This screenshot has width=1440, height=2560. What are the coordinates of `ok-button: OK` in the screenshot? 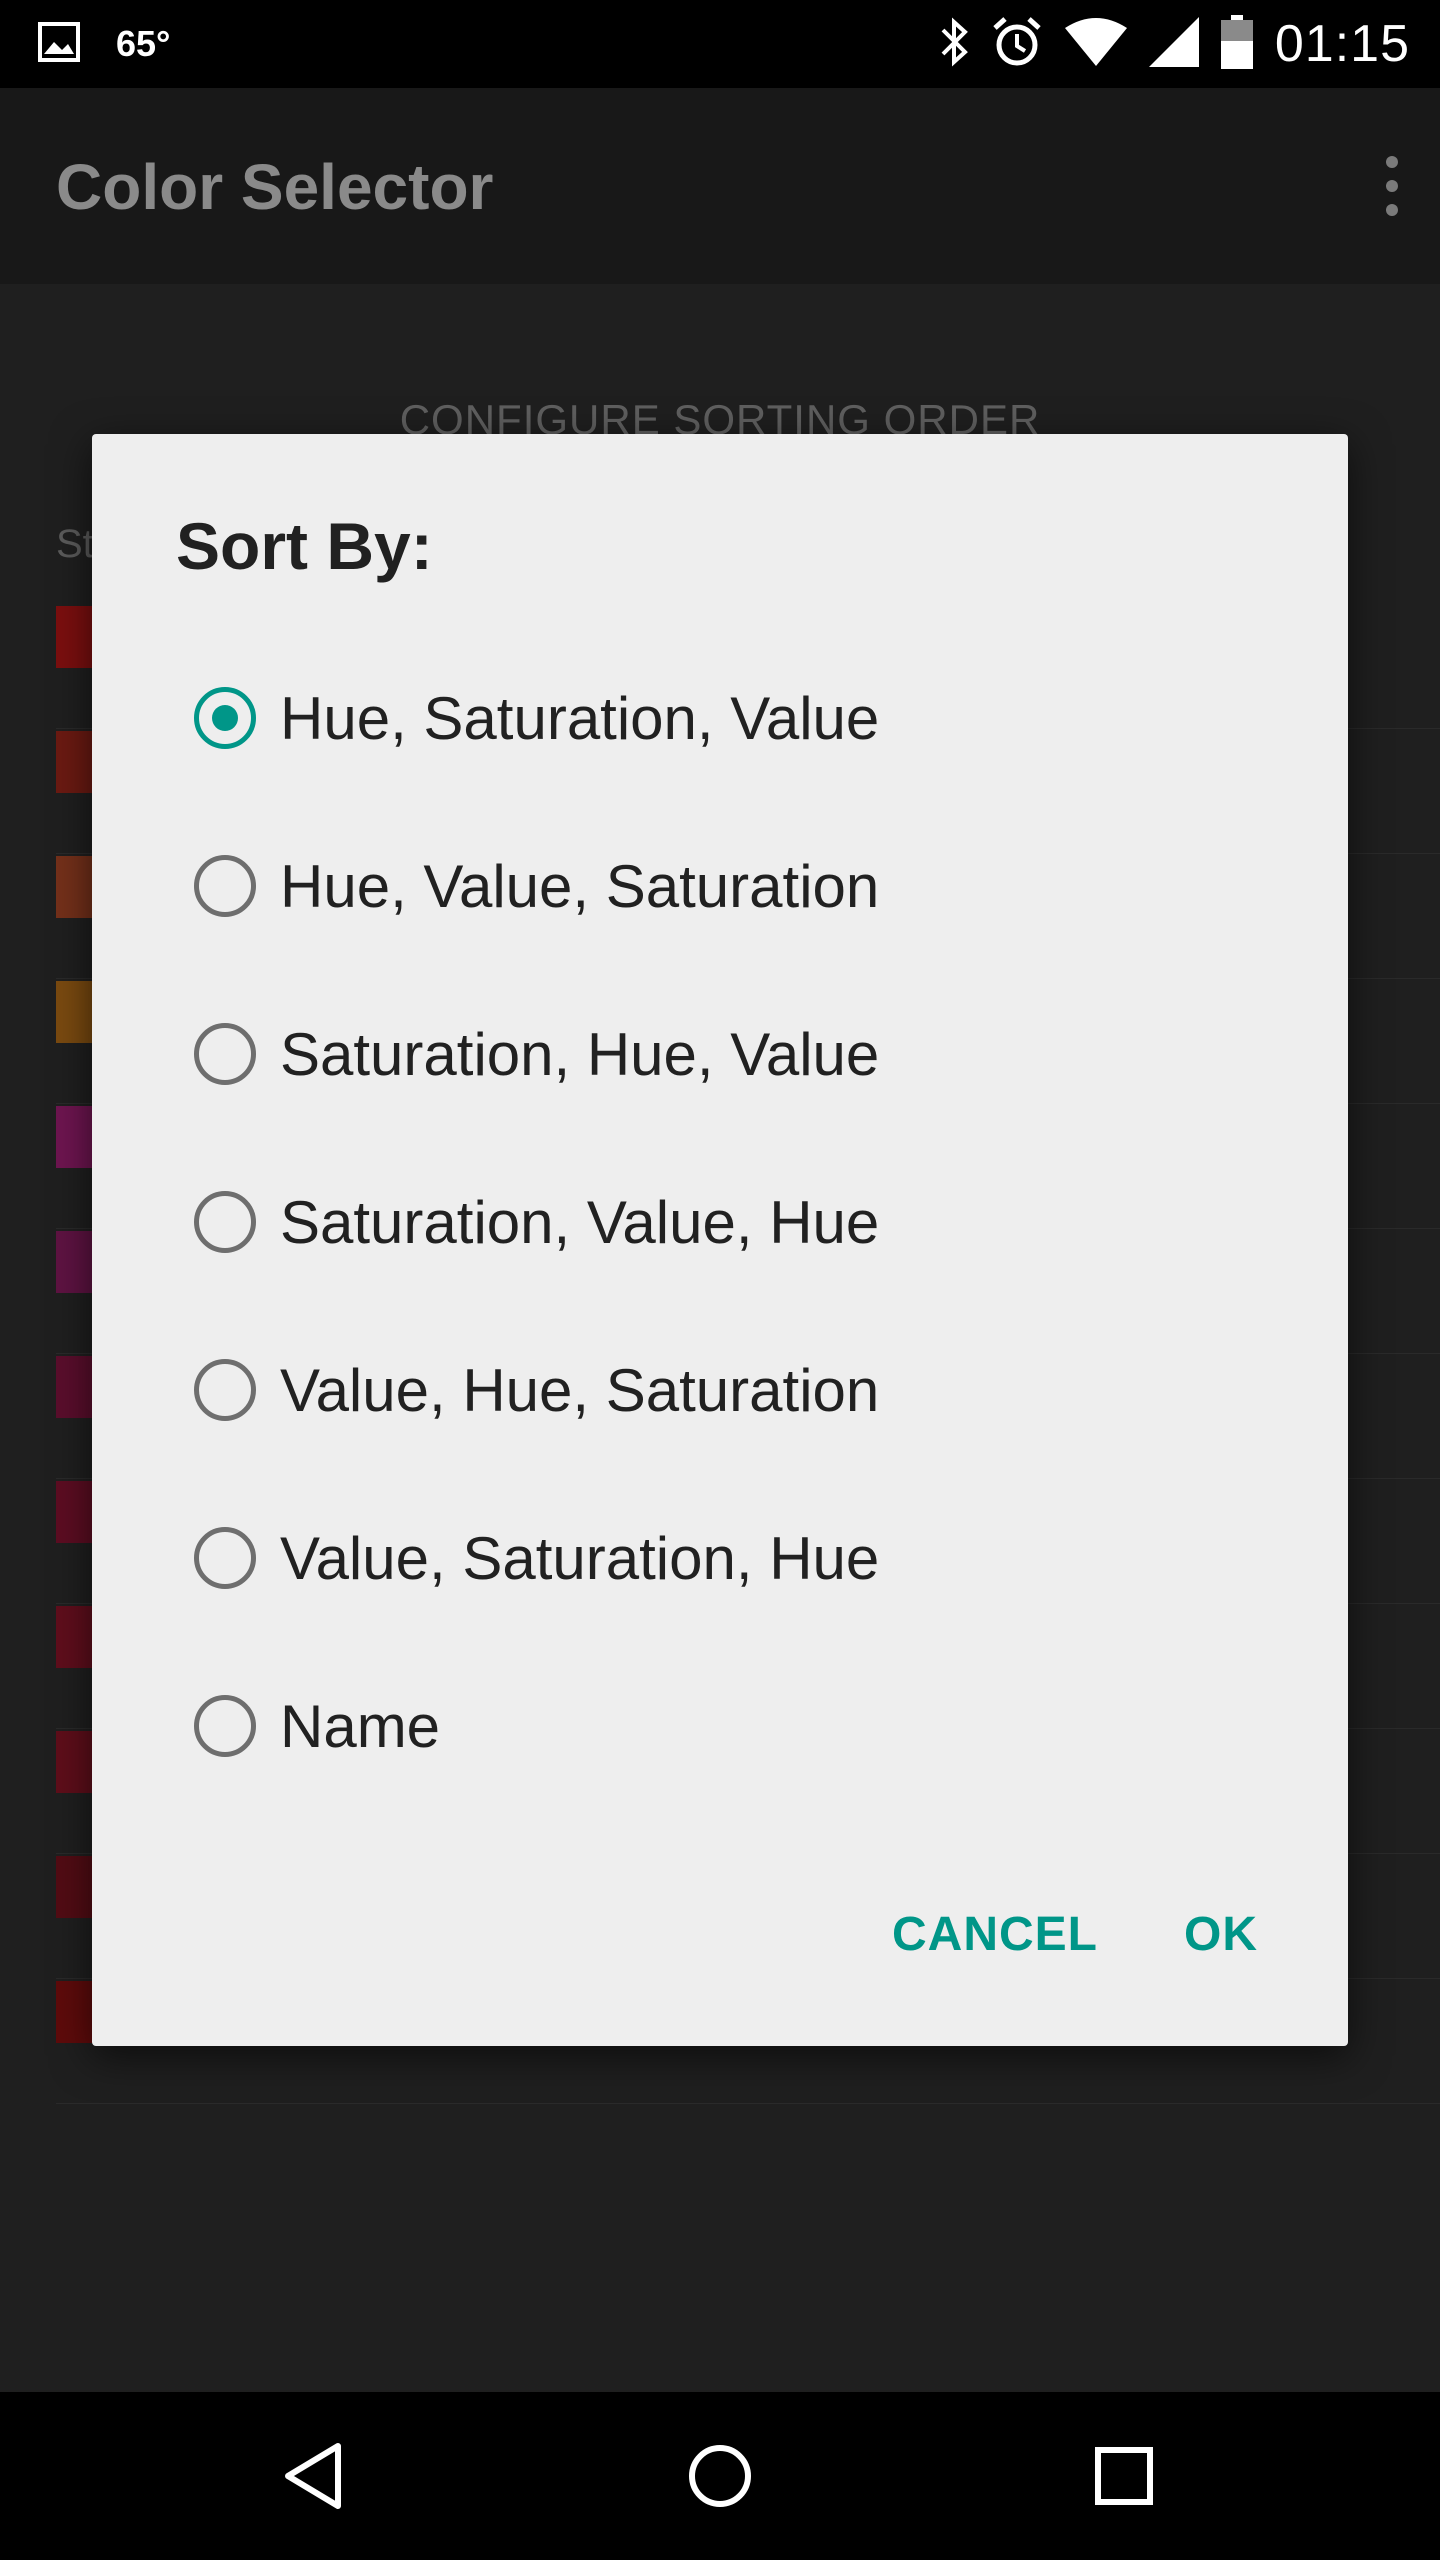 It's located at (1221, 1934).